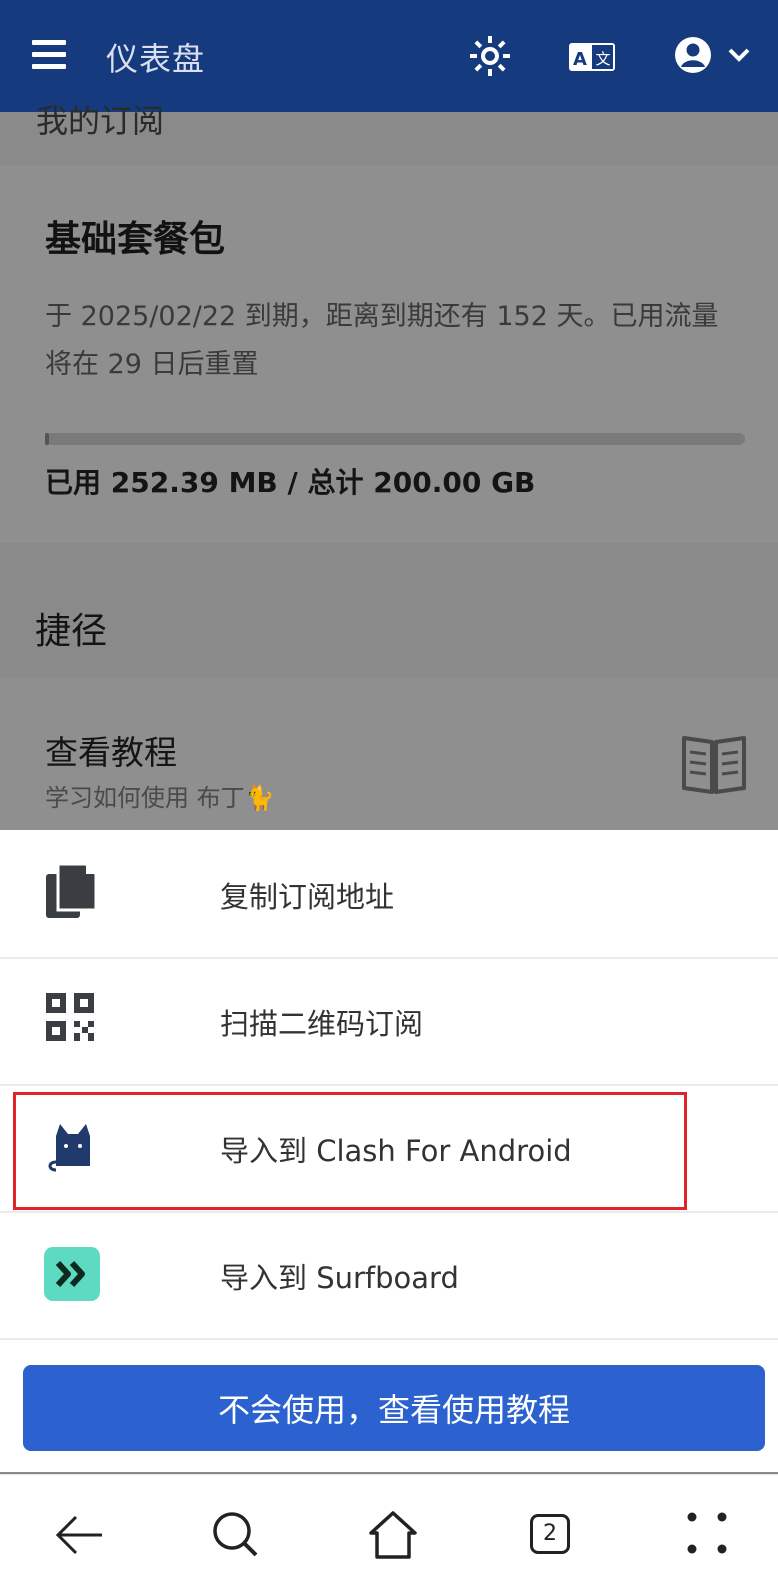 Image resolution: width=778 pixels, height=1593 pixels. I want to click on usage-summary: 已用 252.39 MB / 总计 200.00 GB, so click(290, 481).